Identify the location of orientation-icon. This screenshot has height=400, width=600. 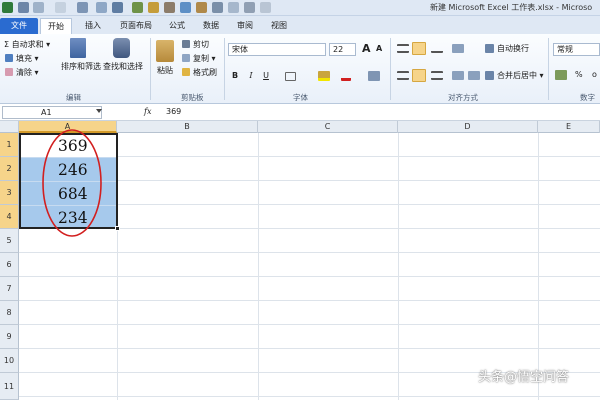
(458, 48).